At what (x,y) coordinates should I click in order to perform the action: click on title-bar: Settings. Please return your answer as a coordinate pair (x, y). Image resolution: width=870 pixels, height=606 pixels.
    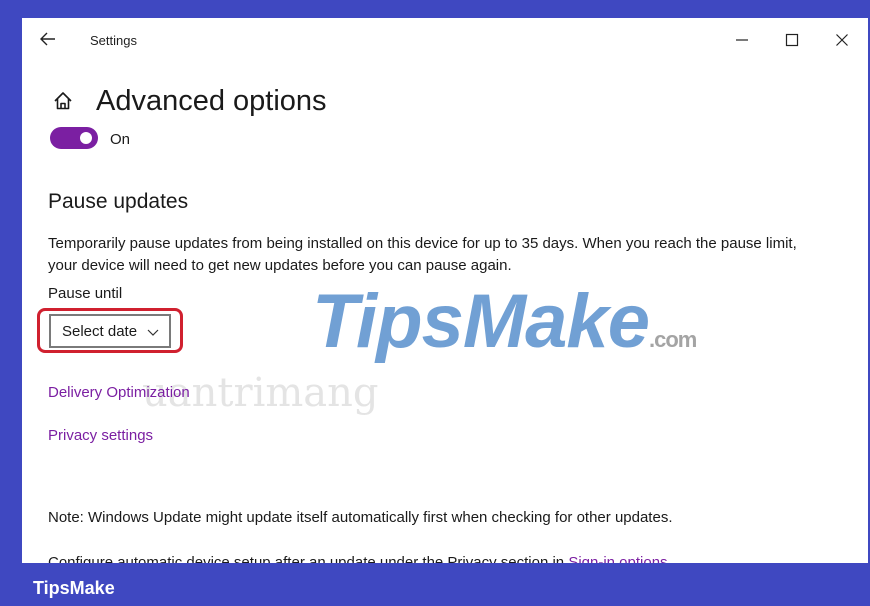
    Looking at the image, I should click on (445, 40).